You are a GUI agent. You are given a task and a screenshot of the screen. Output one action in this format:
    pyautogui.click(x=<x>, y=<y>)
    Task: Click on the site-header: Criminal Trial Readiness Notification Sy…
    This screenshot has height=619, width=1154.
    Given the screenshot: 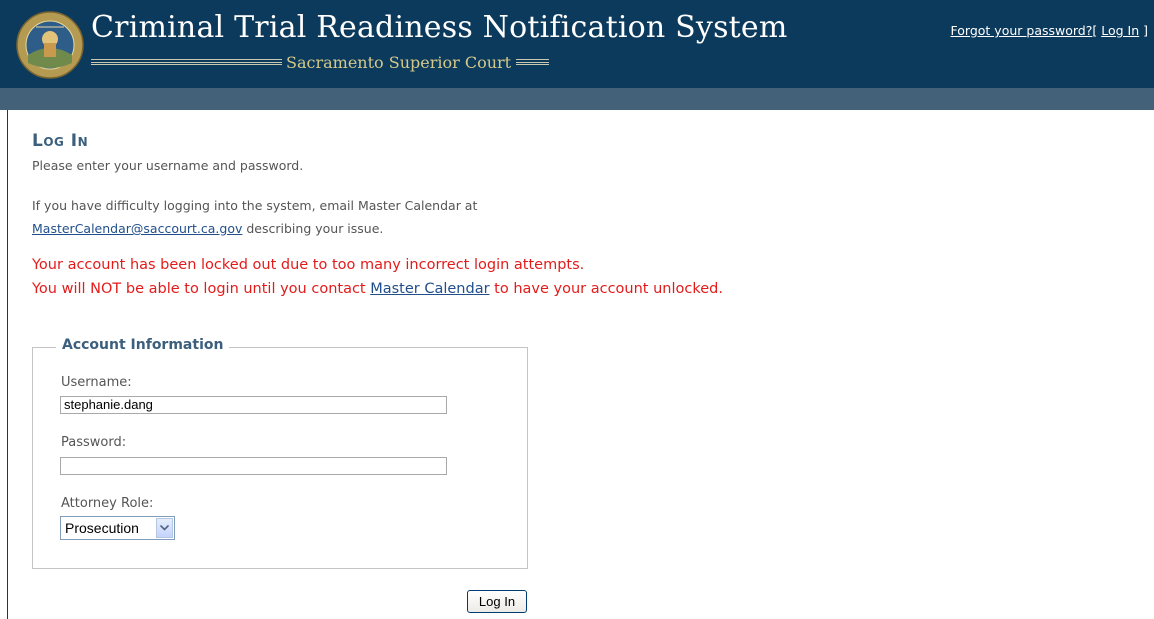 What is the action you would take?
    pyautogui.click(x=577, y=44)
    